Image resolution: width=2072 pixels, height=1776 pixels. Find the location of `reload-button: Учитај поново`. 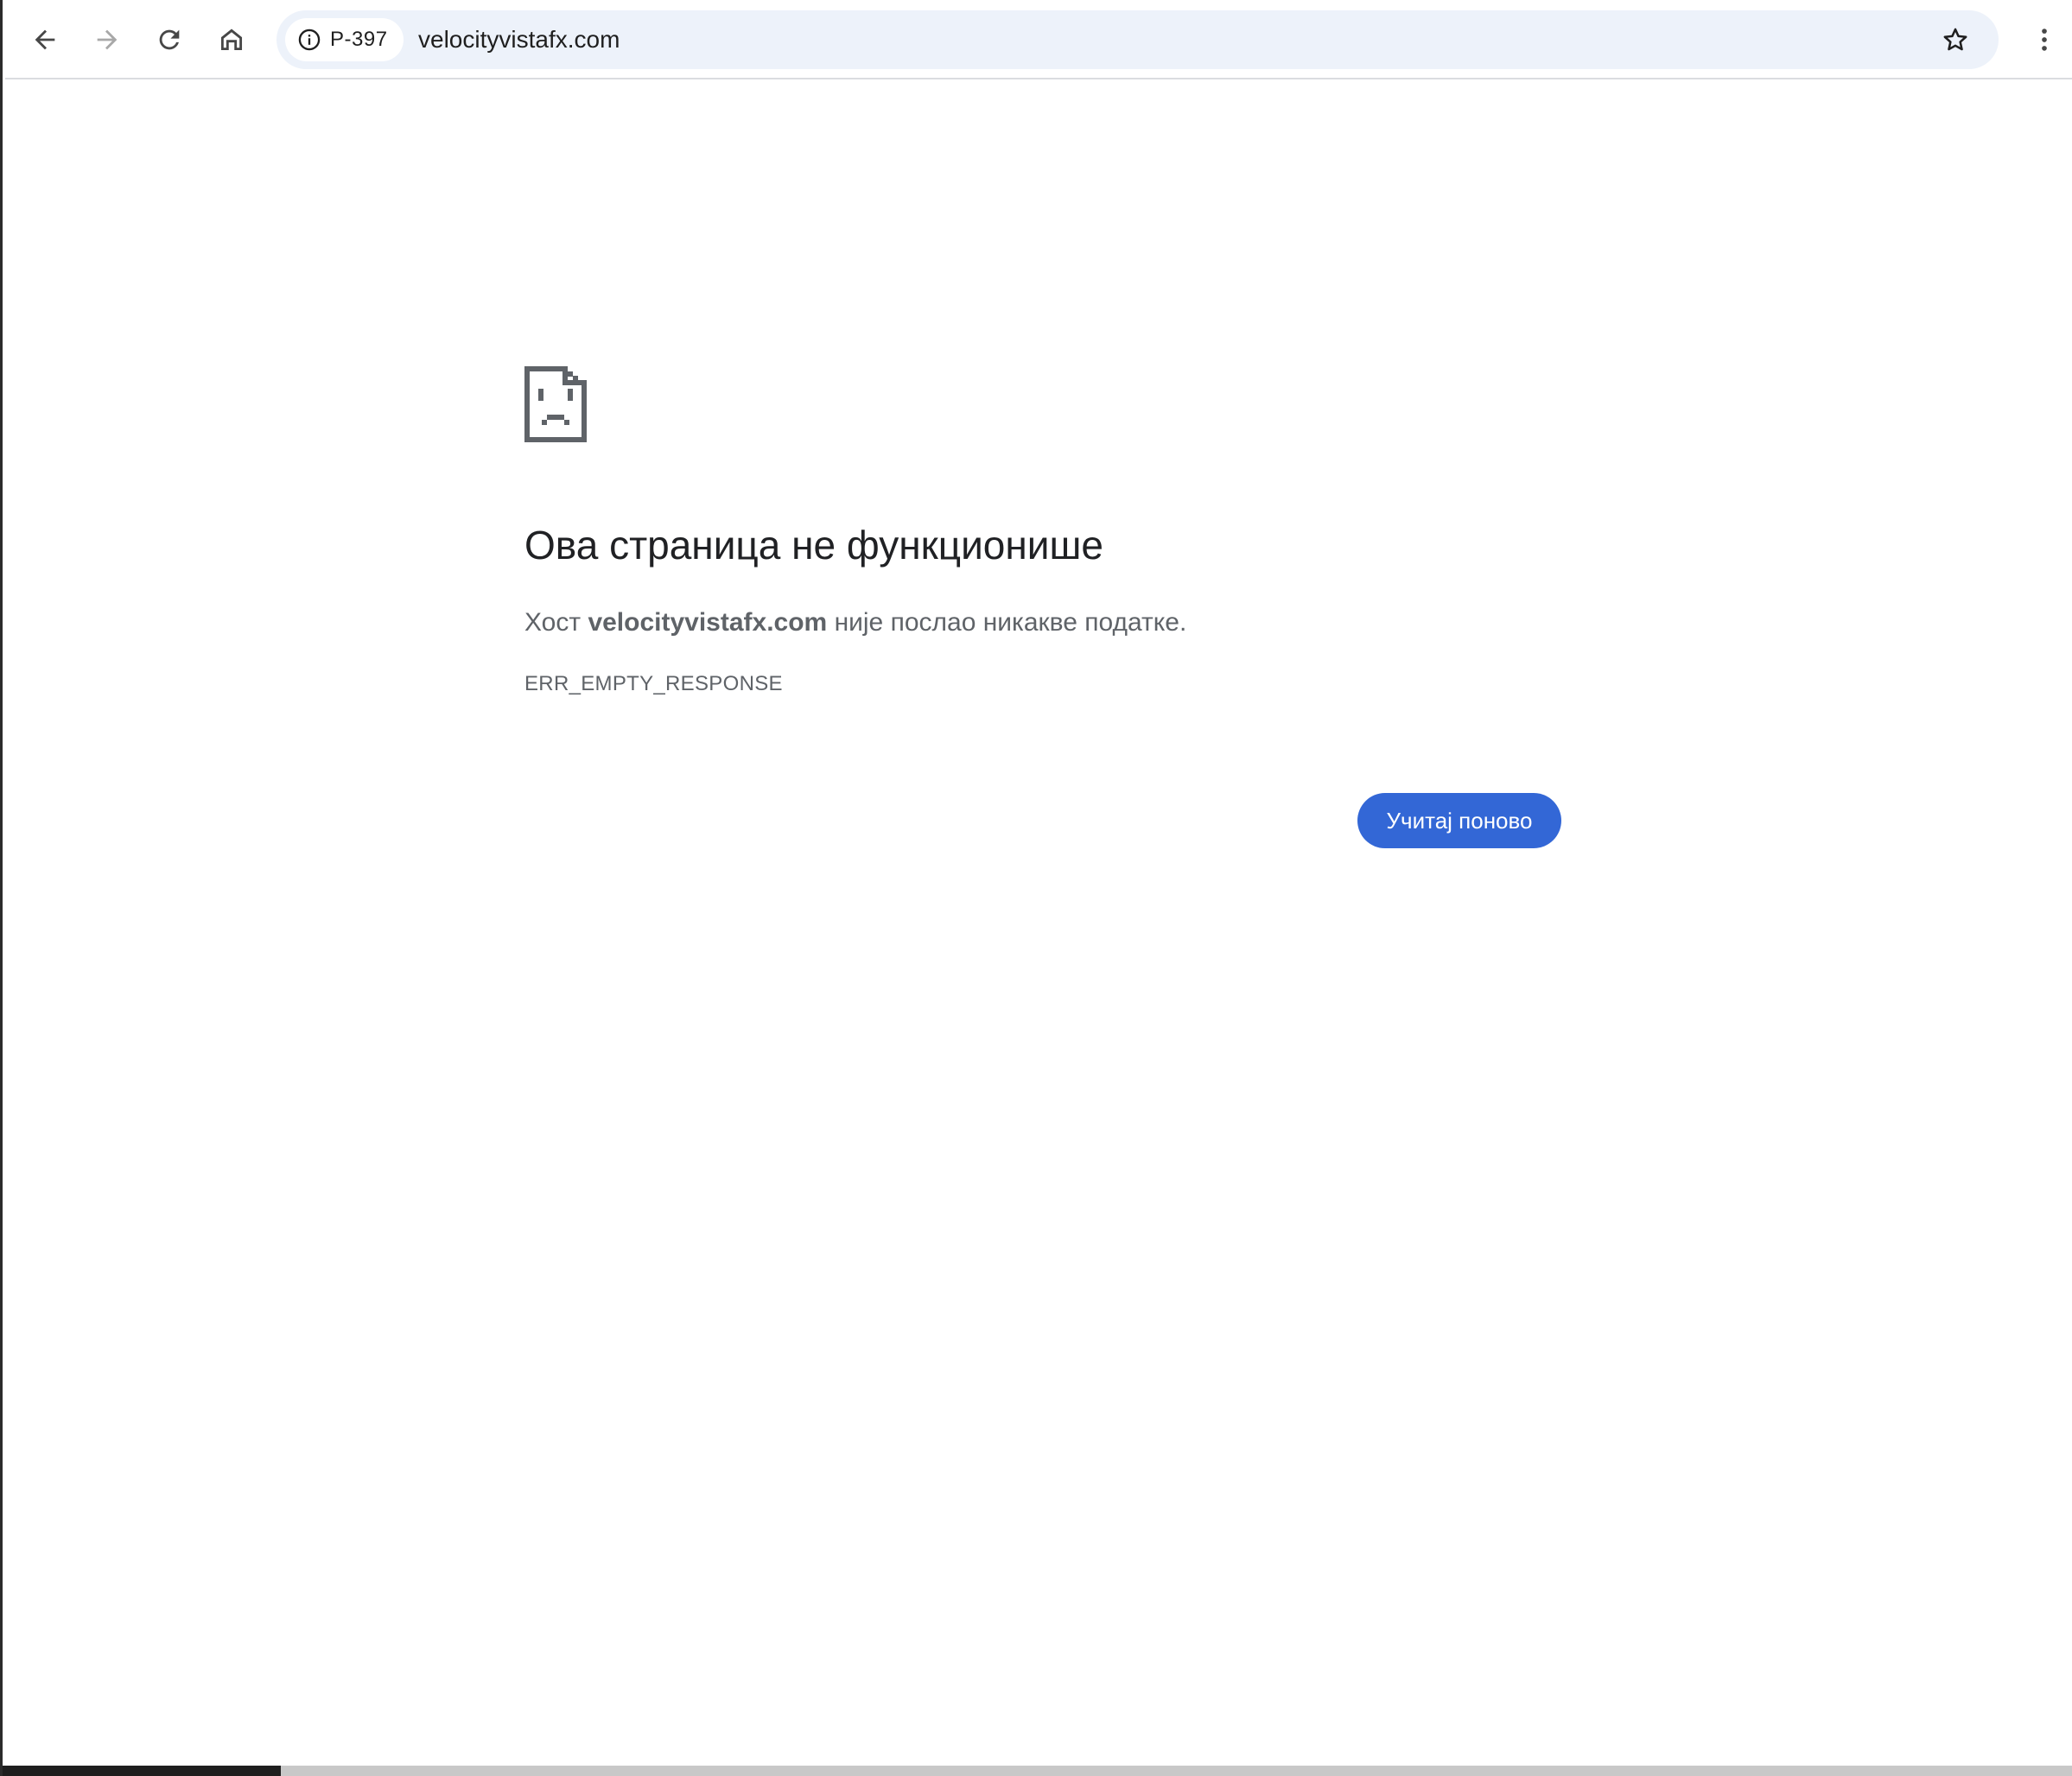

reload-button: Учитај поново is located at coordinates (1459, 820).